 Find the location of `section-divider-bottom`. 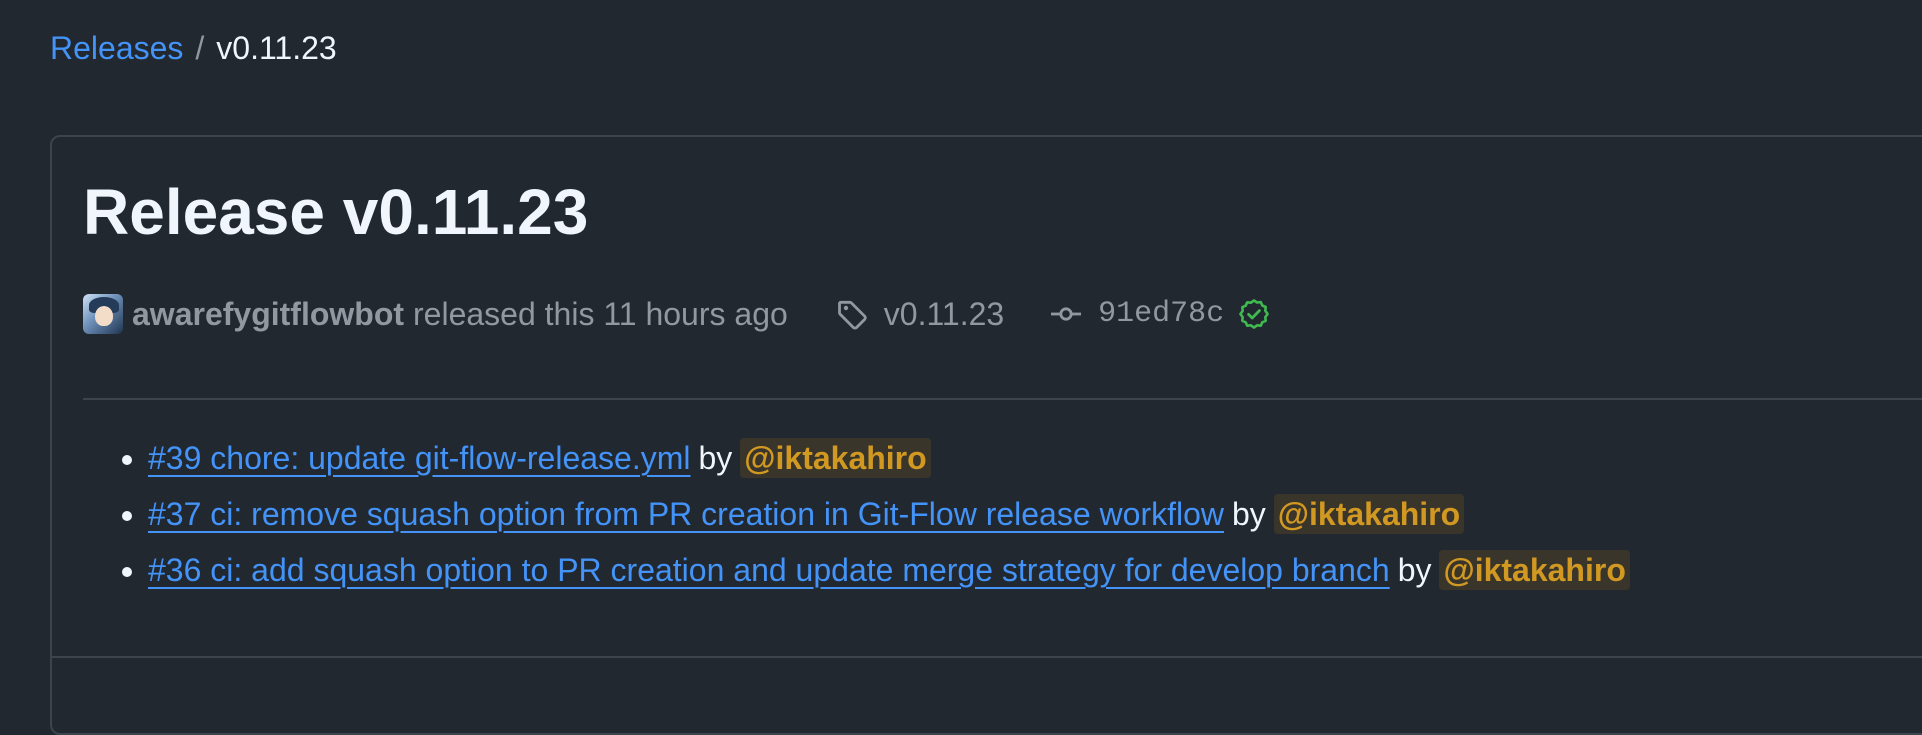

section-divider-bottom is located at coordinates (987, 657).